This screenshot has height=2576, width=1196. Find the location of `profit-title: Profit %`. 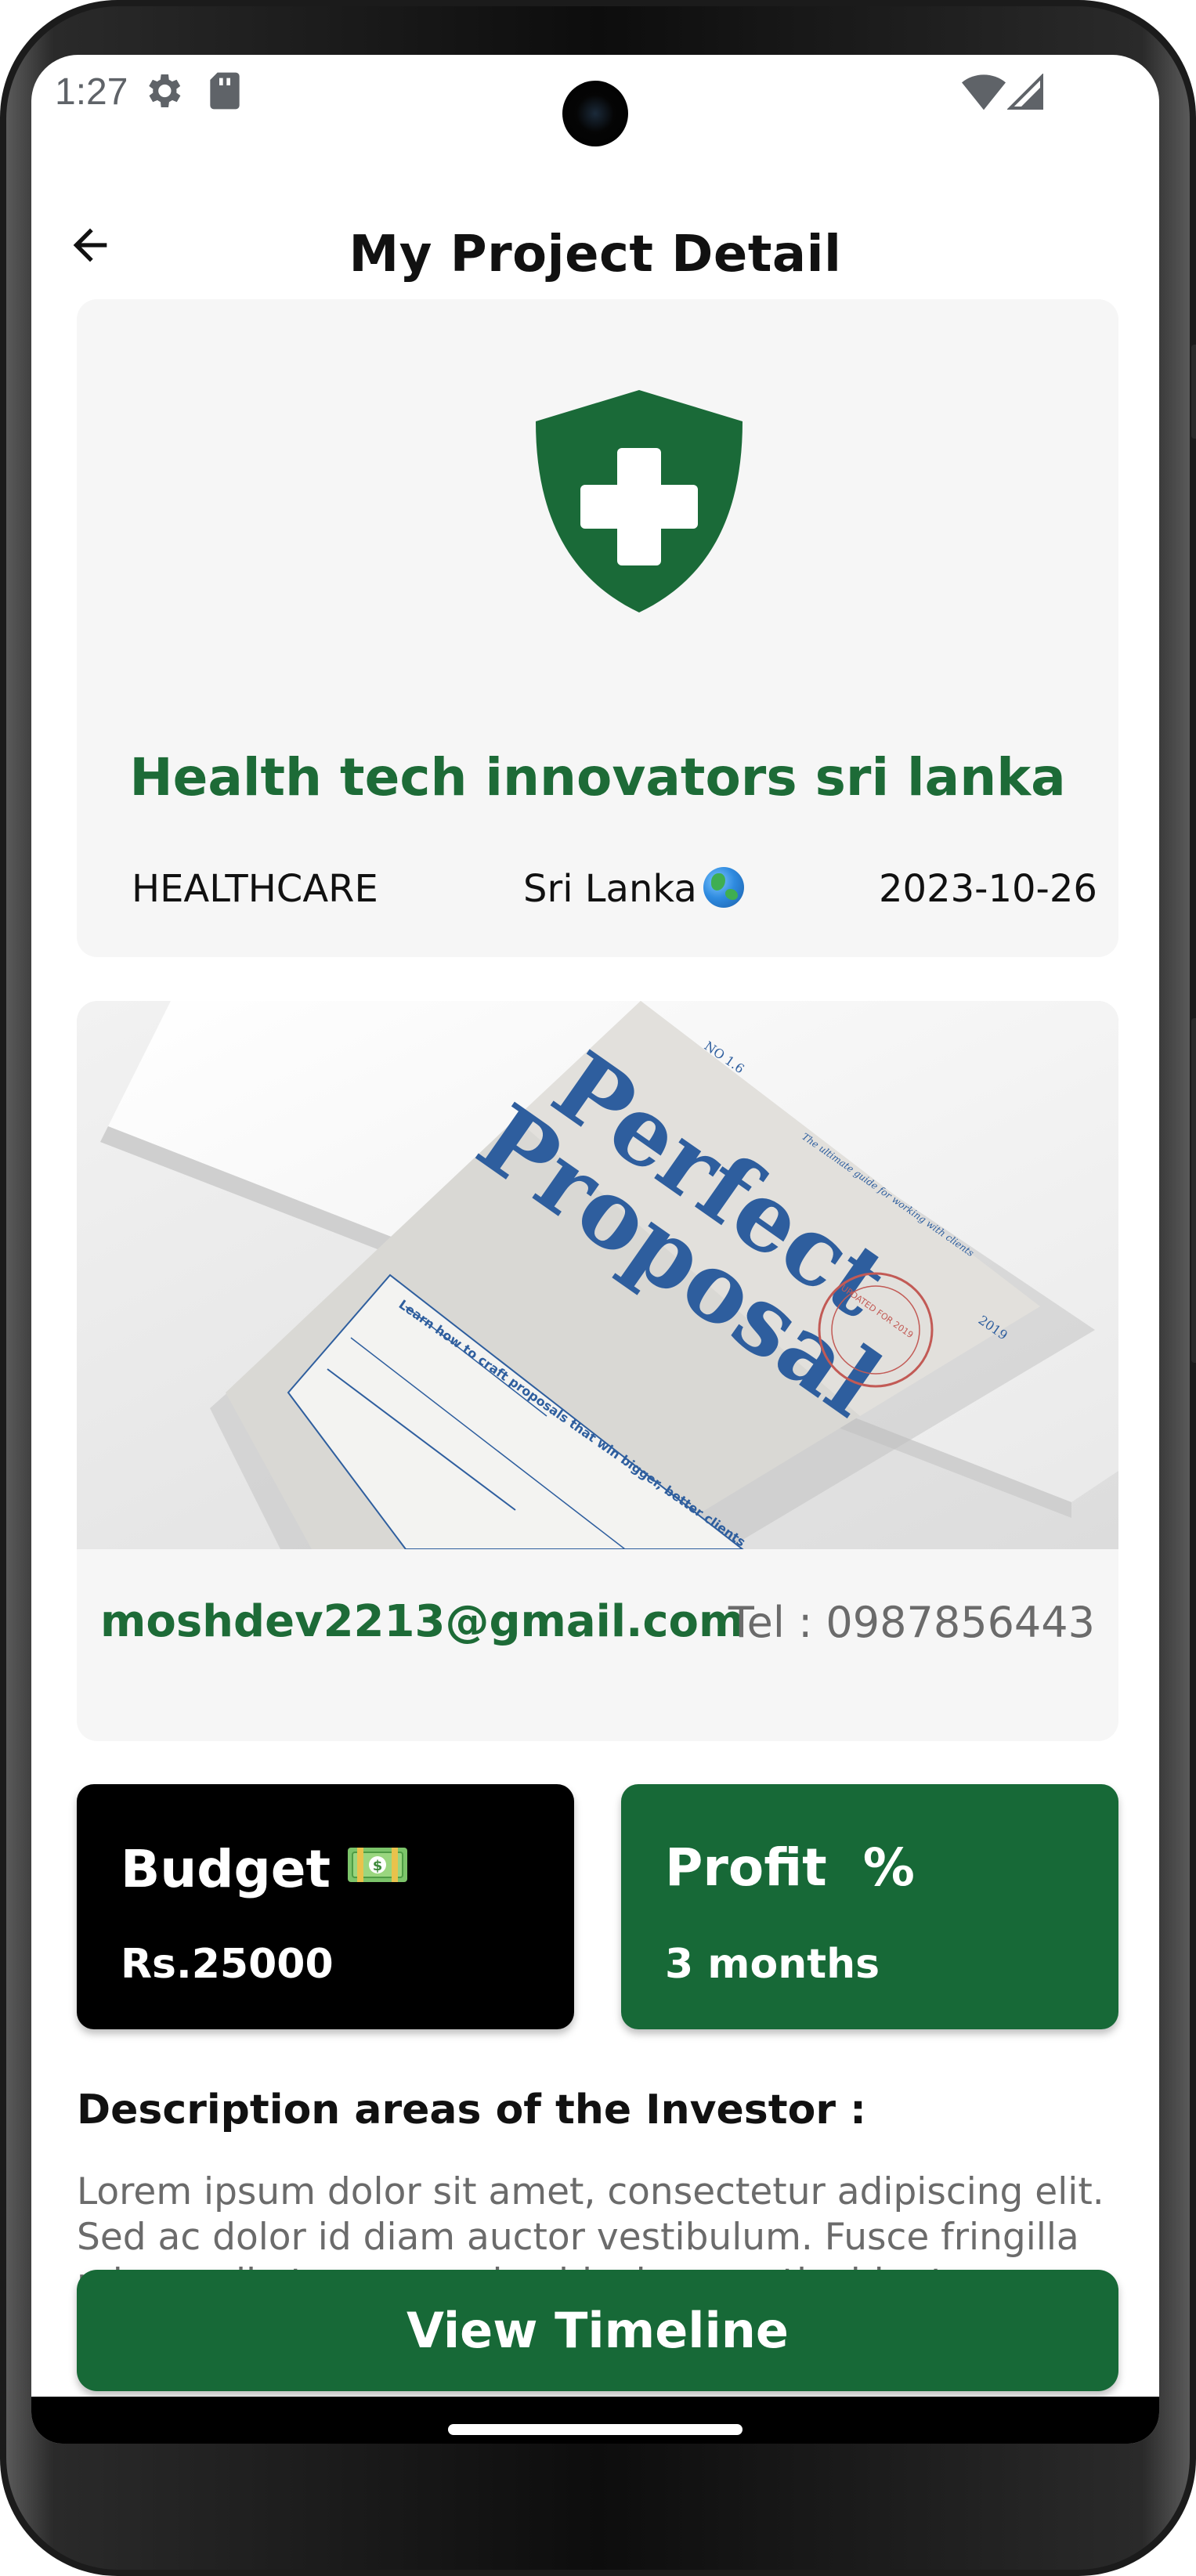

profit-title: Profit % is located at coordinates (790, 1867).